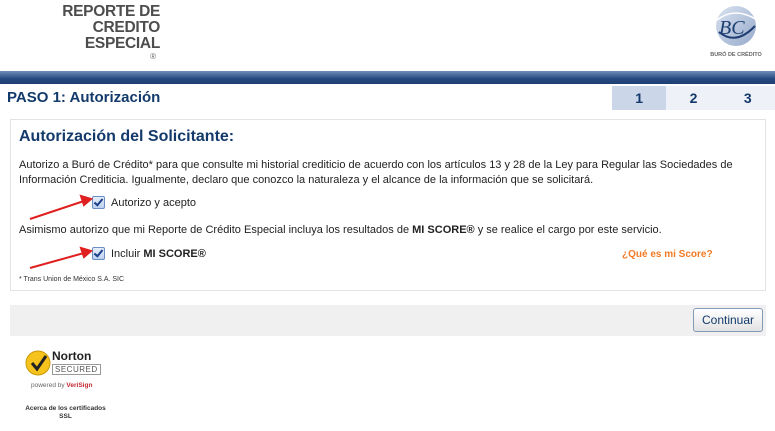 The height and width of the screenshot is (431, 775). What do you see at coordinates (736, 55) in the screenshot?
I see `buro-logo-caption: BURÓ DE CRÉDITO` at bounding box center [736, 55].